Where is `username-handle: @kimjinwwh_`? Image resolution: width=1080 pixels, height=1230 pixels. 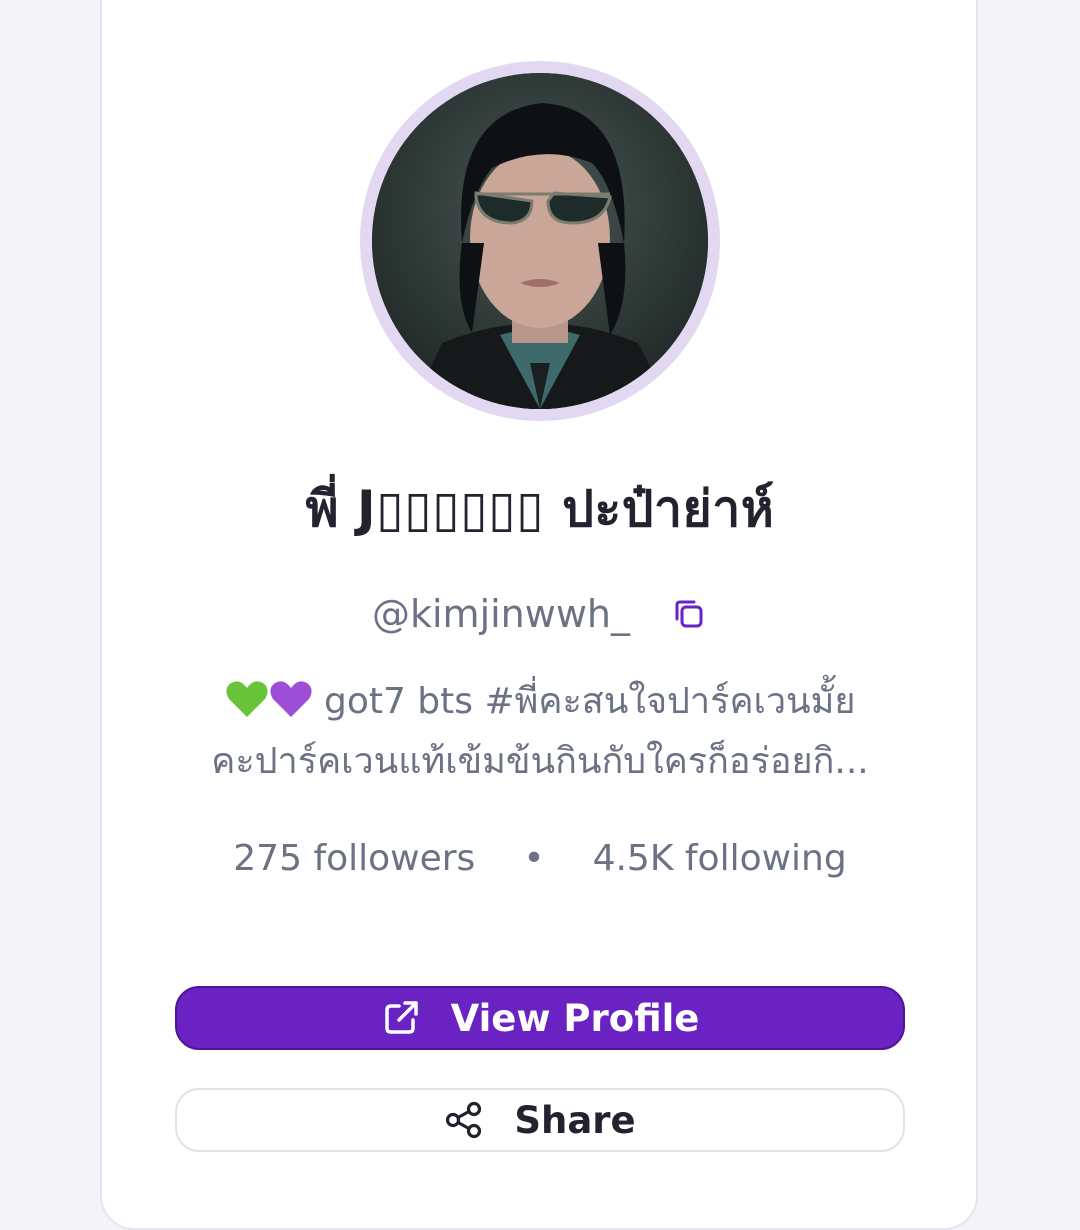
username-handle: @kimjinwwh_ is located at coordinates (501, 614).